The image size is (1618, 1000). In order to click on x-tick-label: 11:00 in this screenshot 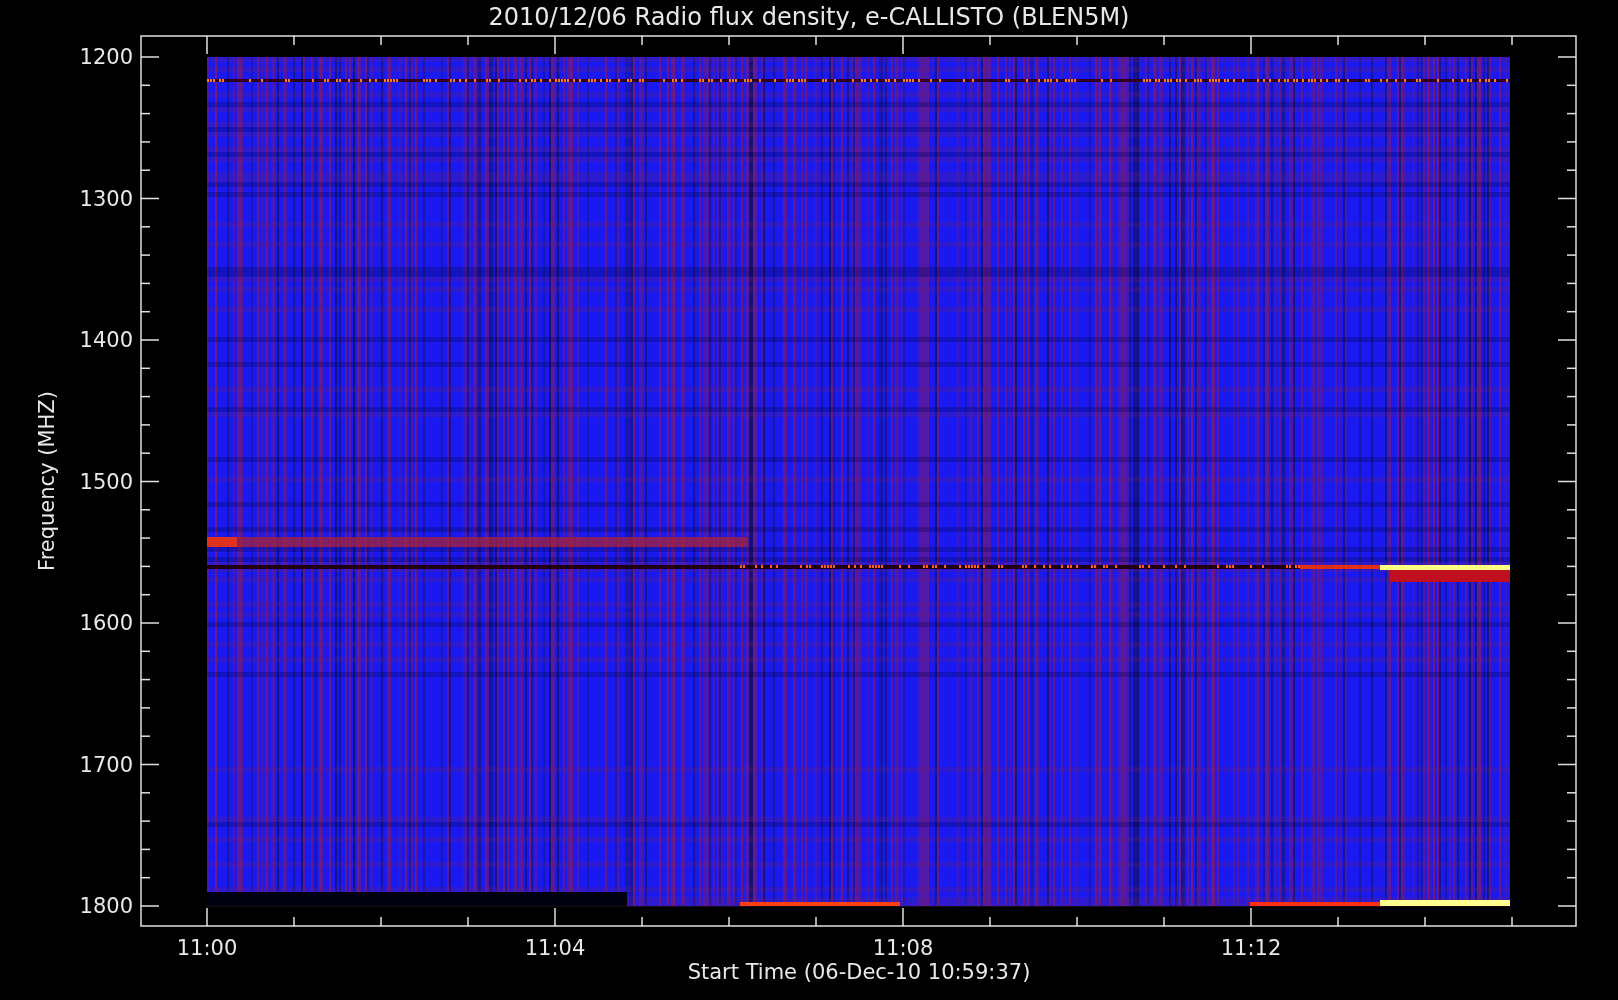, I will do `click(207, 948)`.